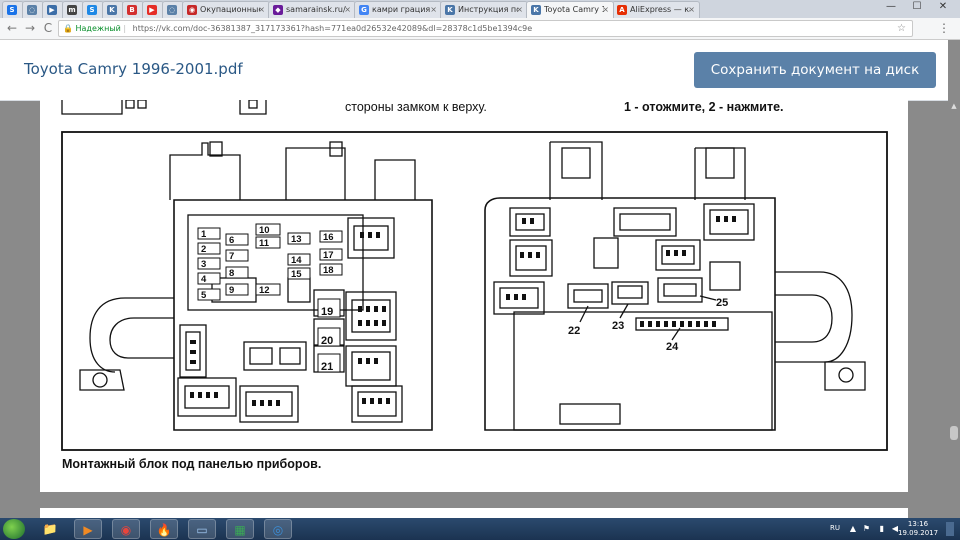 This screenshot has height=540, width=960. Describe the element at coordinates (50, 529) in the screenshot. I see `explorer-icon: 📁` at that location.